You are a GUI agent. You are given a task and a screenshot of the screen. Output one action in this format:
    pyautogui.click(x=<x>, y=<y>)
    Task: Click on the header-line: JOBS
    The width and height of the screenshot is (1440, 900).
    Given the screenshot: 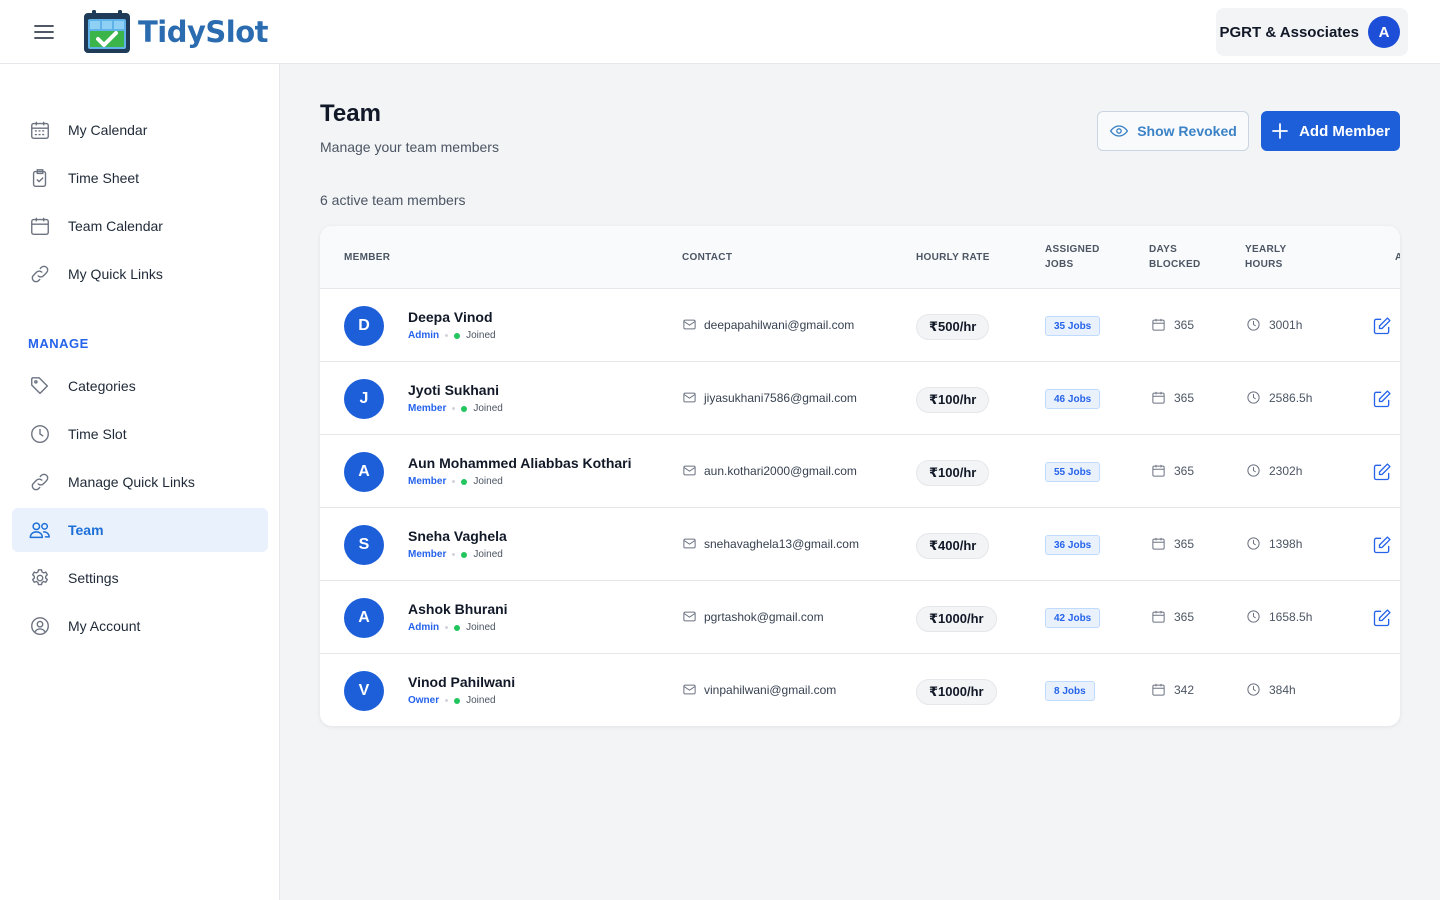 What is the action you would take?
    pyautogui.click(x=1059, y=264)
    